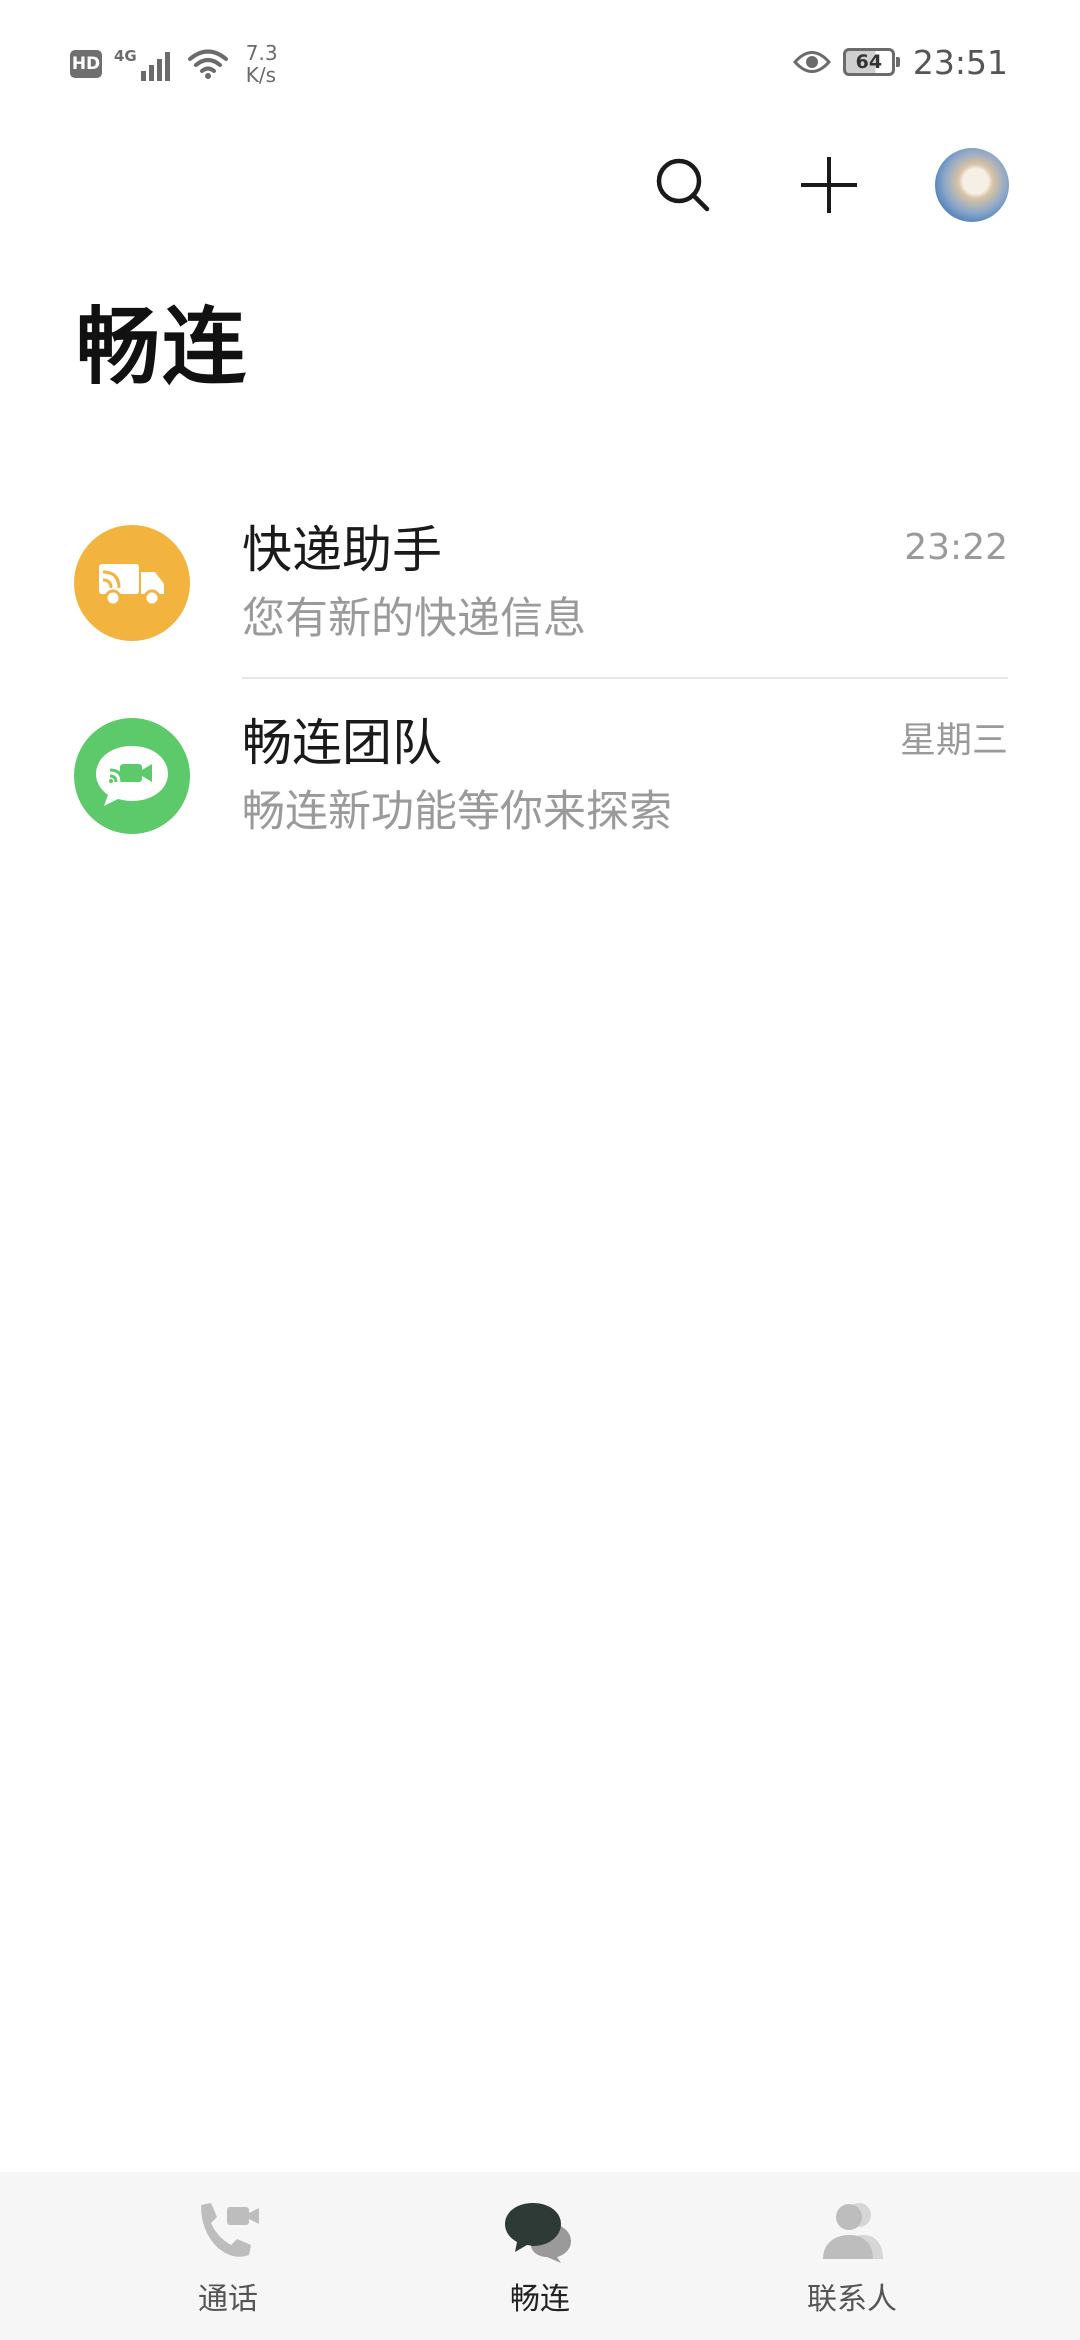 The height and width of the screenshot is (2340, 1080). I want to click on conversation-title: 快递助手, so click(342, 550).